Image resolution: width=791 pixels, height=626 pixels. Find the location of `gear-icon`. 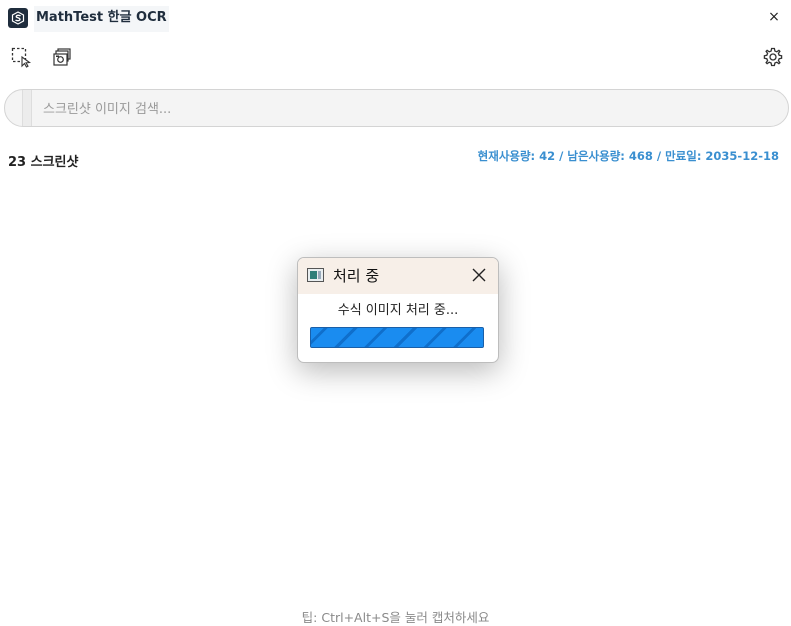

gear-icon is located at coordinates (773, 57).